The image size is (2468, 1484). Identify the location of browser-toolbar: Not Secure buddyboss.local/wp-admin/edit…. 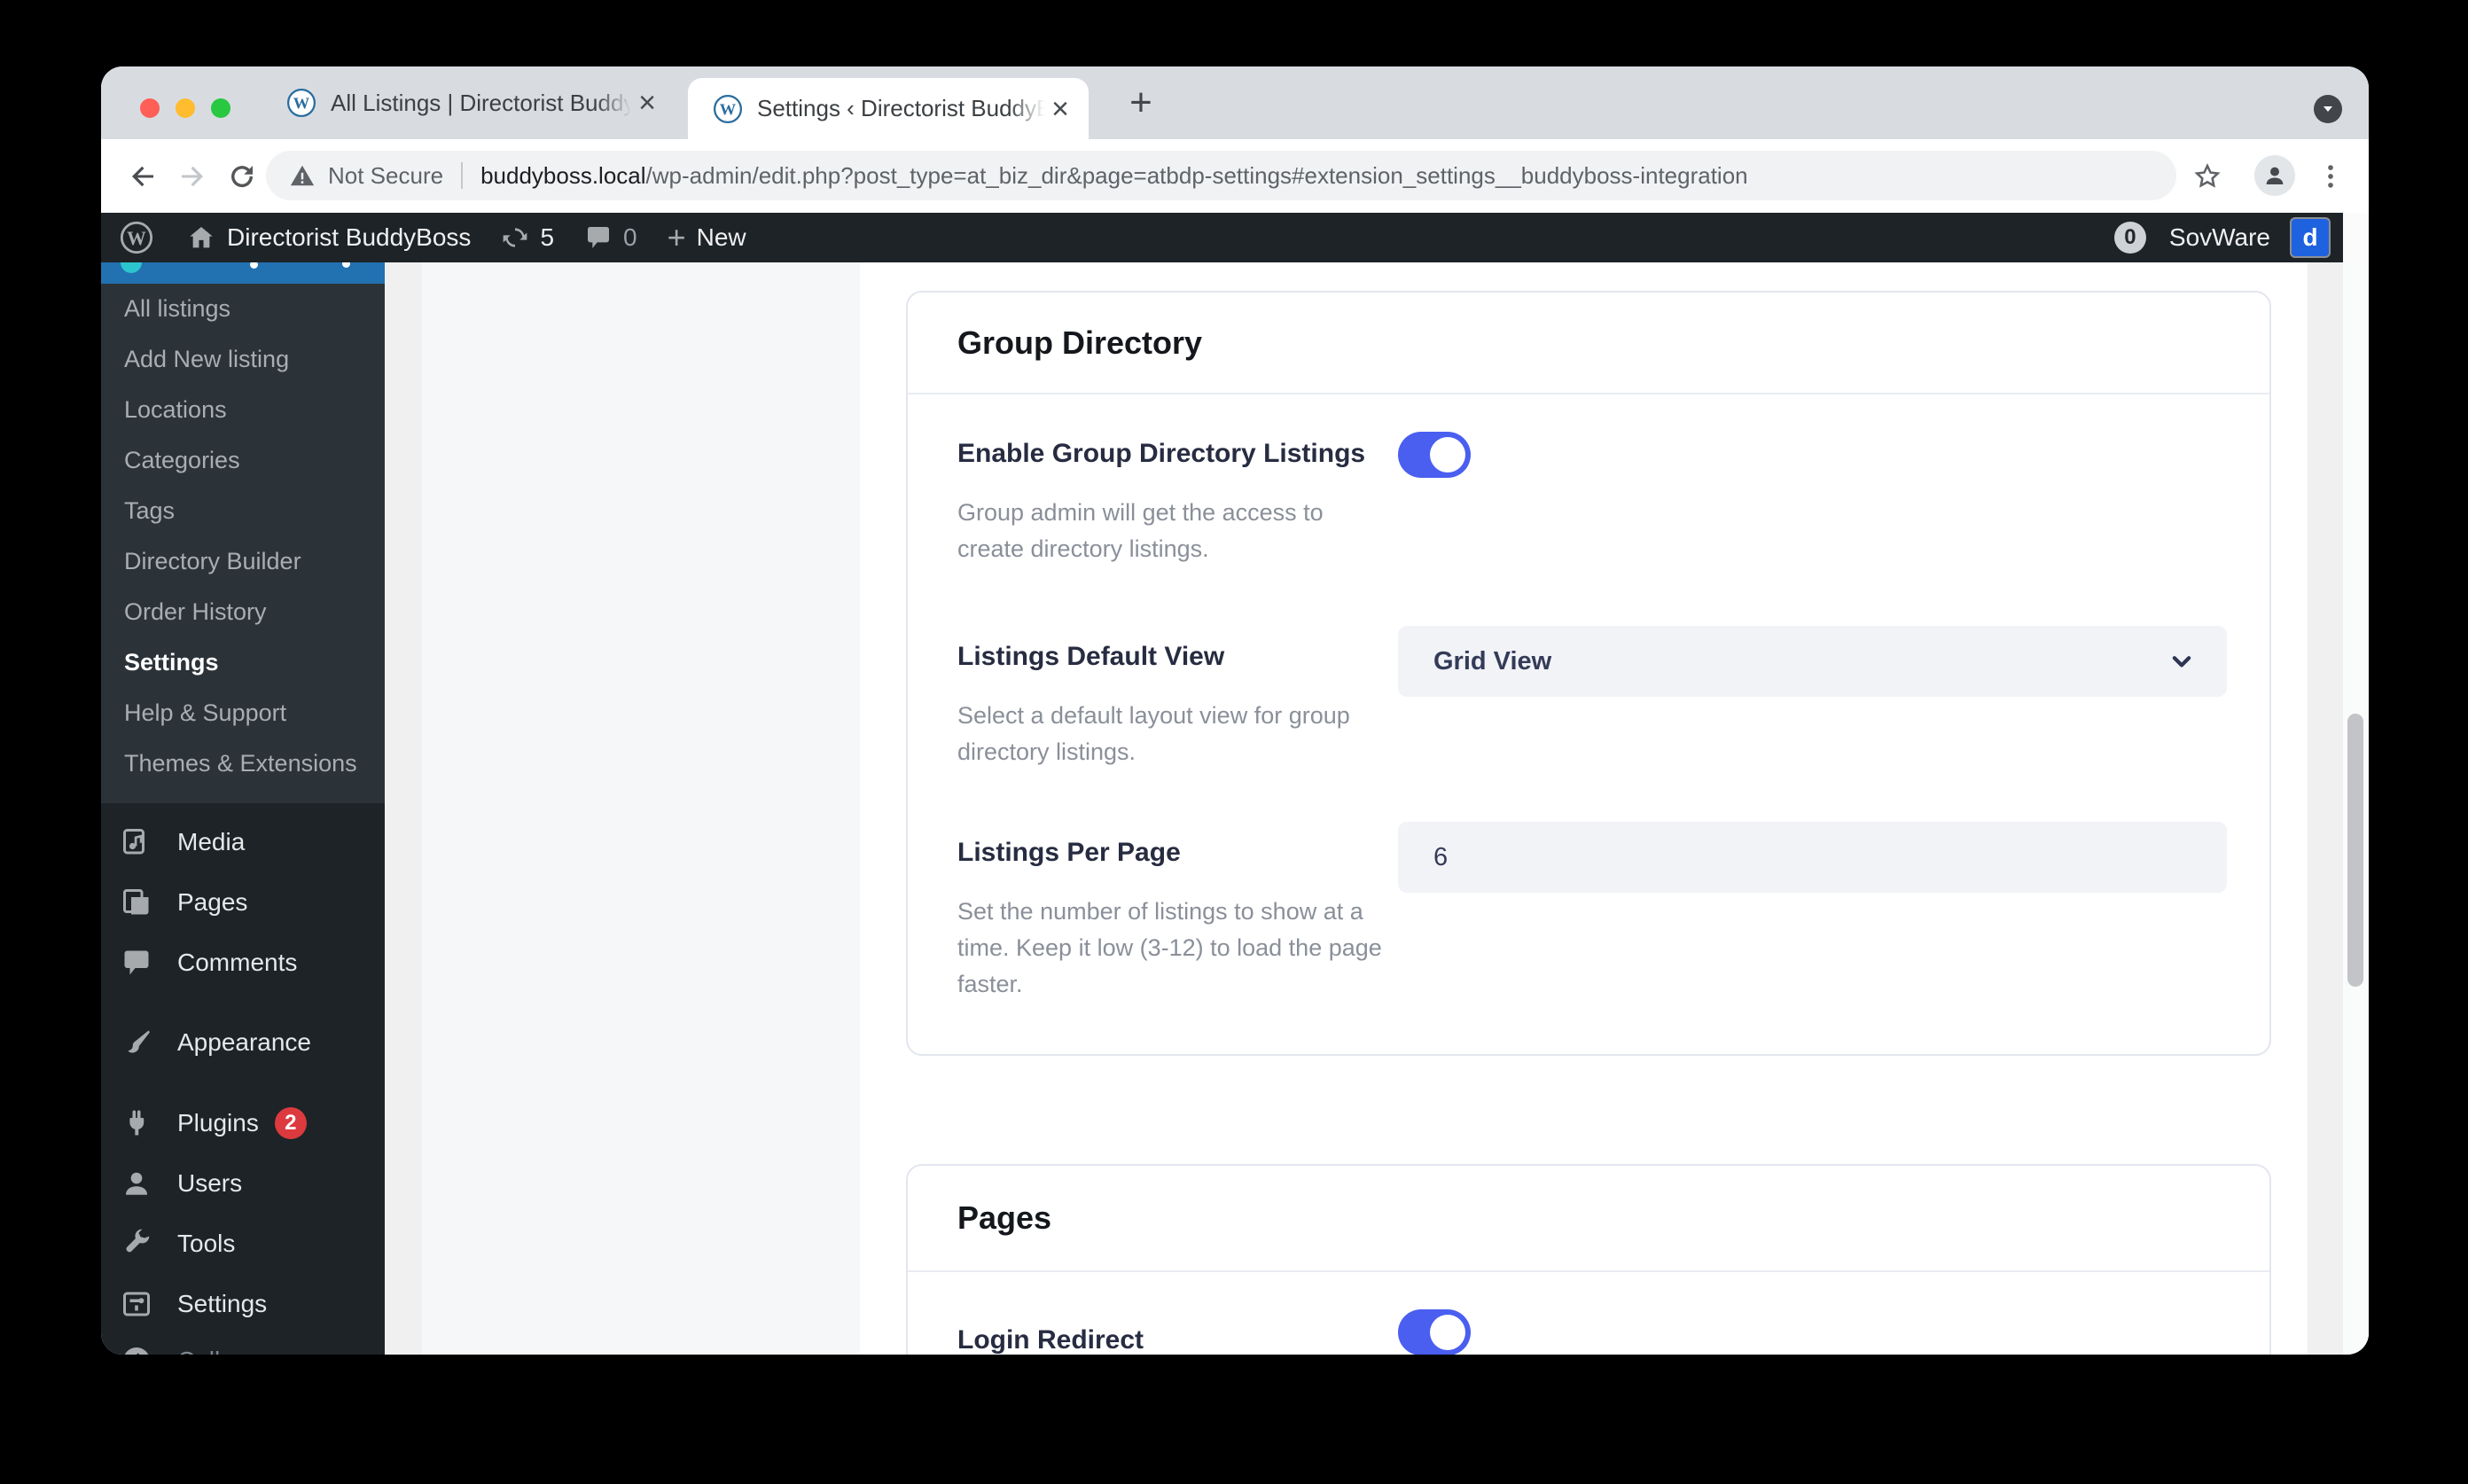
(1235, 176).